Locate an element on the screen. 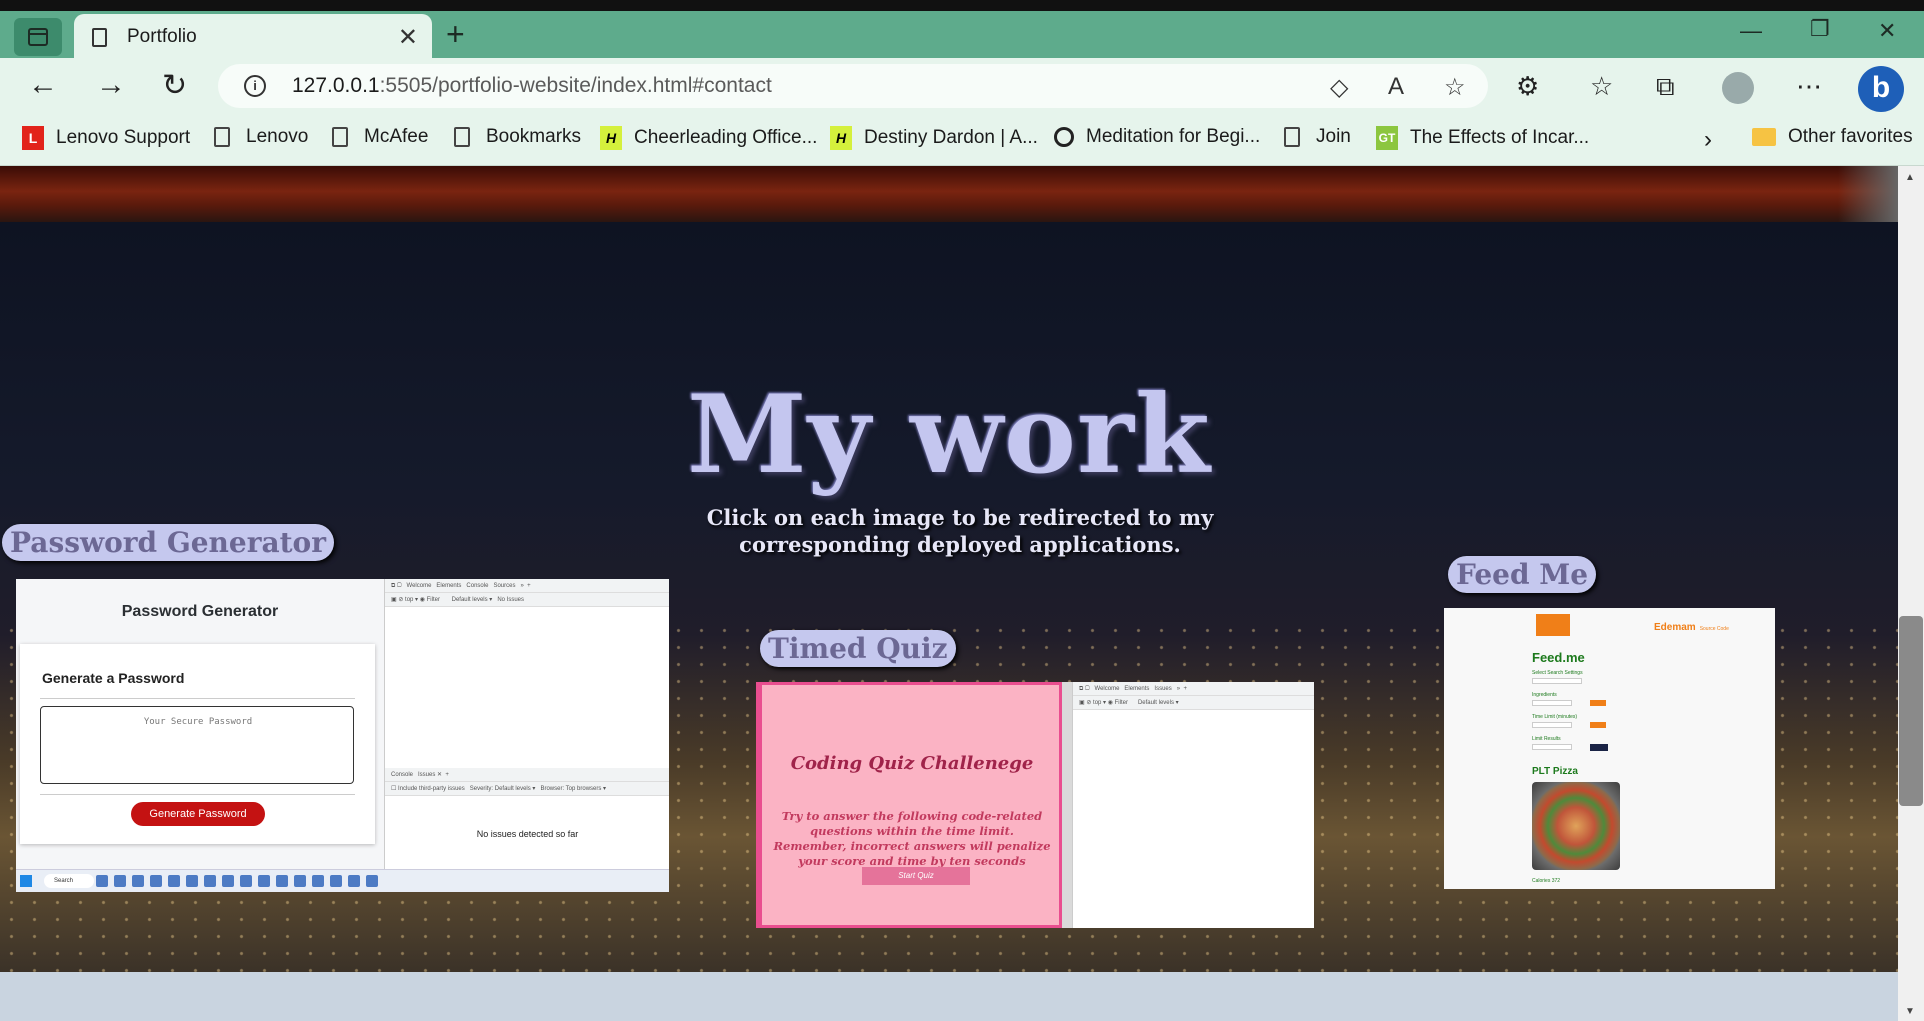  restore-button: ❐ is located at coordinates (1820, 29).